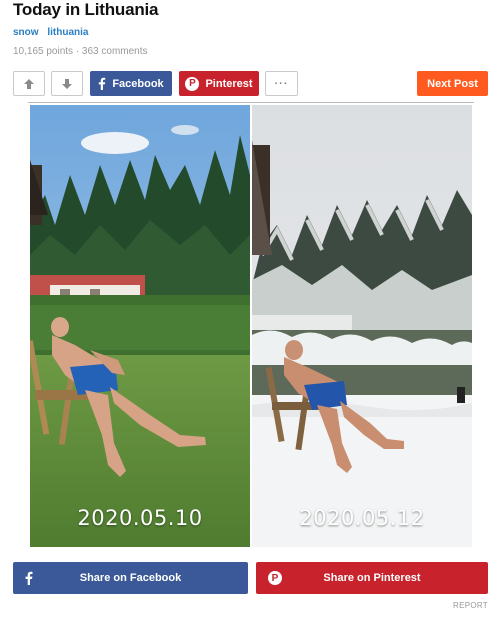  I want to click on facebook-button: Facebook, so click(131, 83).